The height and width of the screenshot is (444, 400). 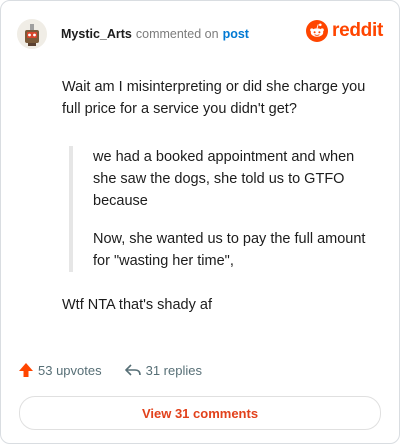 I want to click on comment-header: Mystic_Arts commented on post reddit, so click(x=200, y=34).